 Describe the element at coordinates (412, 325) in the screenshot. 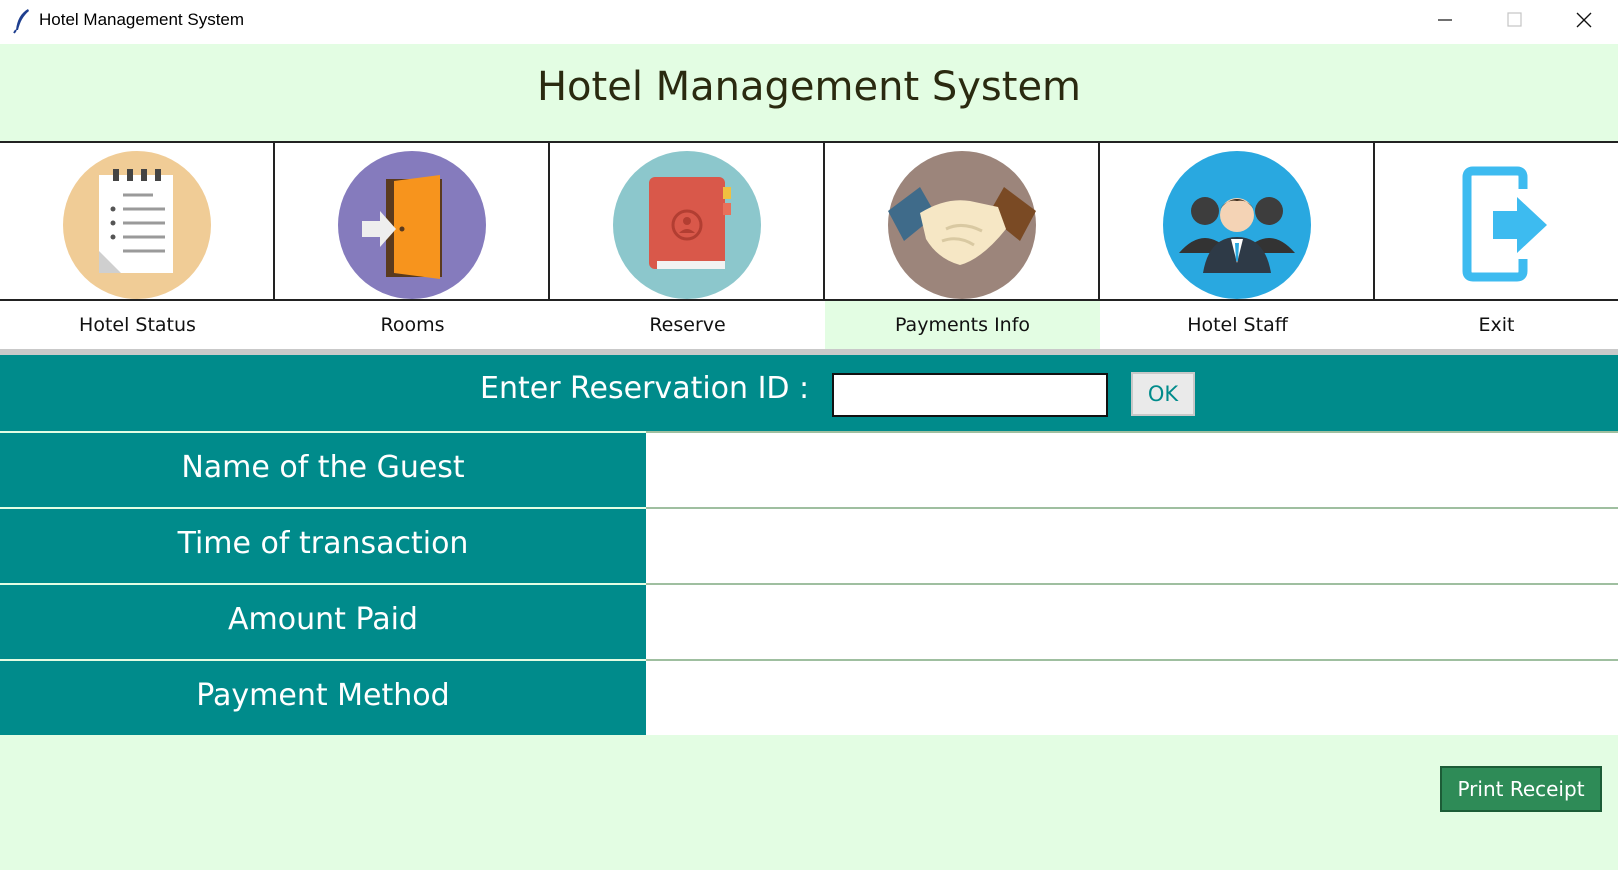

I see `nav-rooms-label: Rooms` at that location.